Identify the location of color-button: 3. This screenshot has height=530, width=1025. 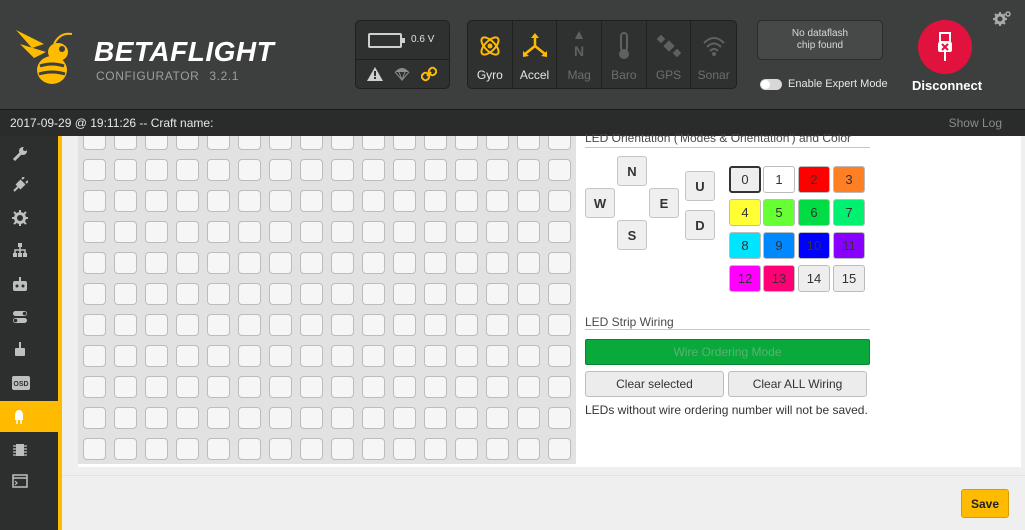
(849, 179).